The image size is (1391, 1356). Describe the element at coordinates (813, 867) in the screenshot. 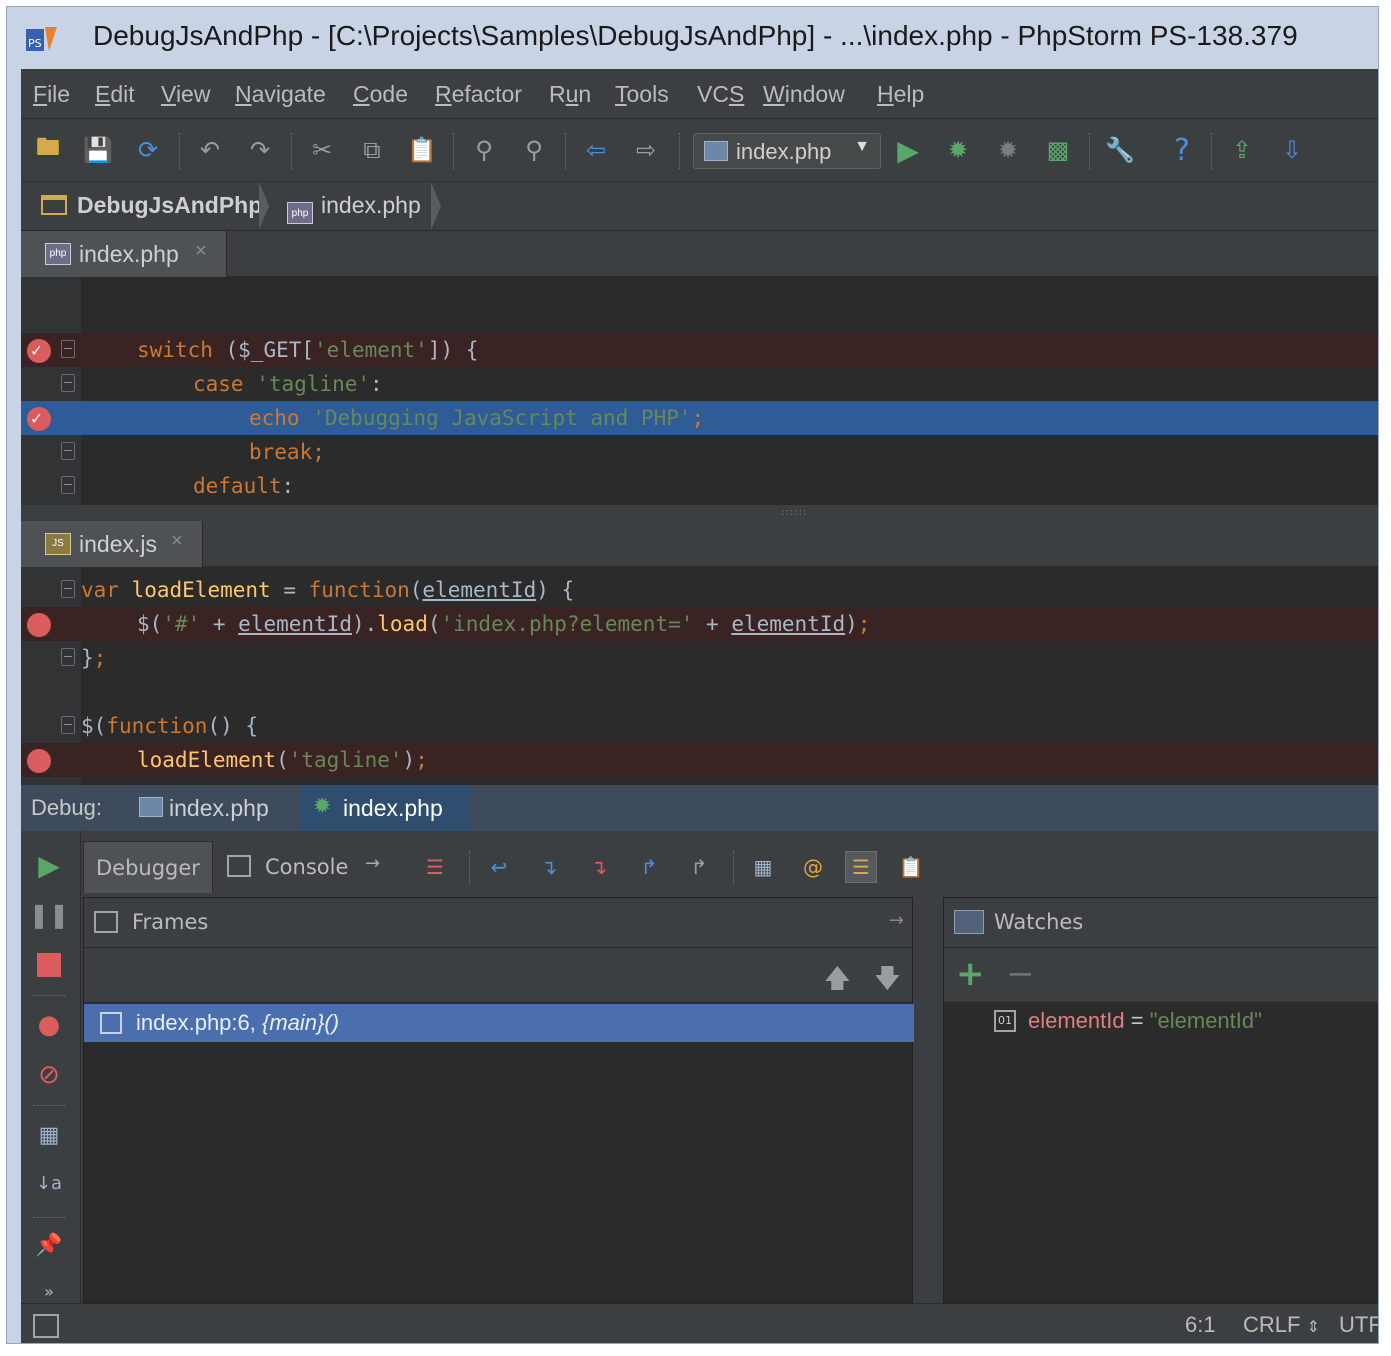

I see `evaluate-icon: @` at that location.